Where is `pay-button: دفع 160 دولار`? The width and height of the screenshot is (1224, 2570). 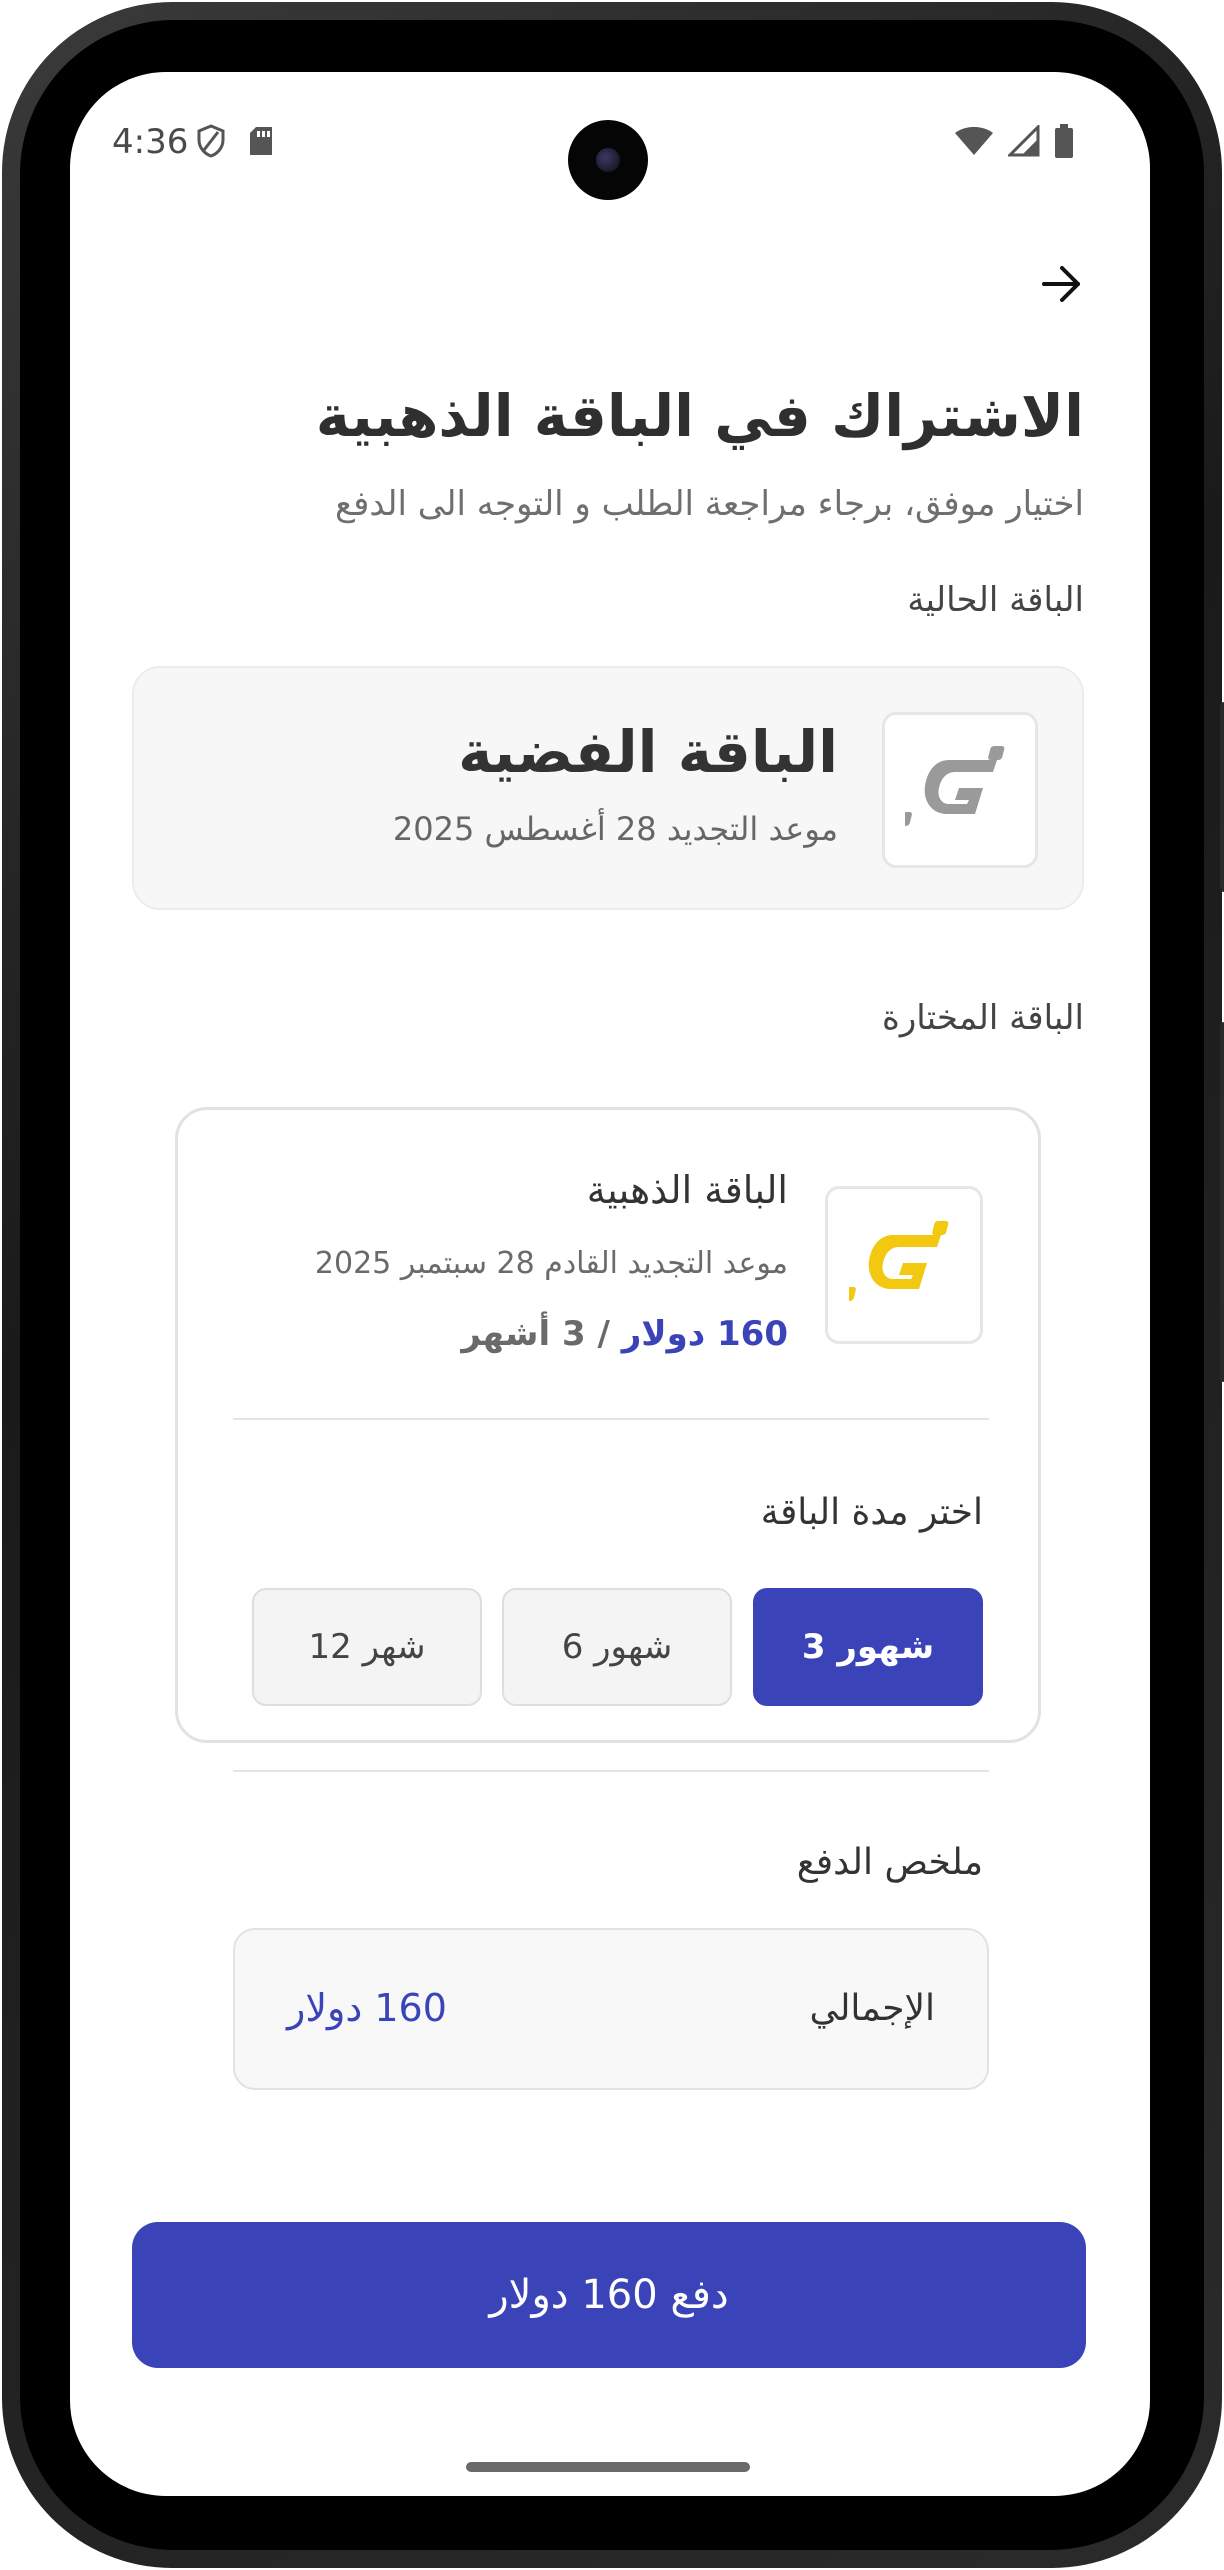
pay-button: دفع 160 دولار is located at coordinates (609, 2295).